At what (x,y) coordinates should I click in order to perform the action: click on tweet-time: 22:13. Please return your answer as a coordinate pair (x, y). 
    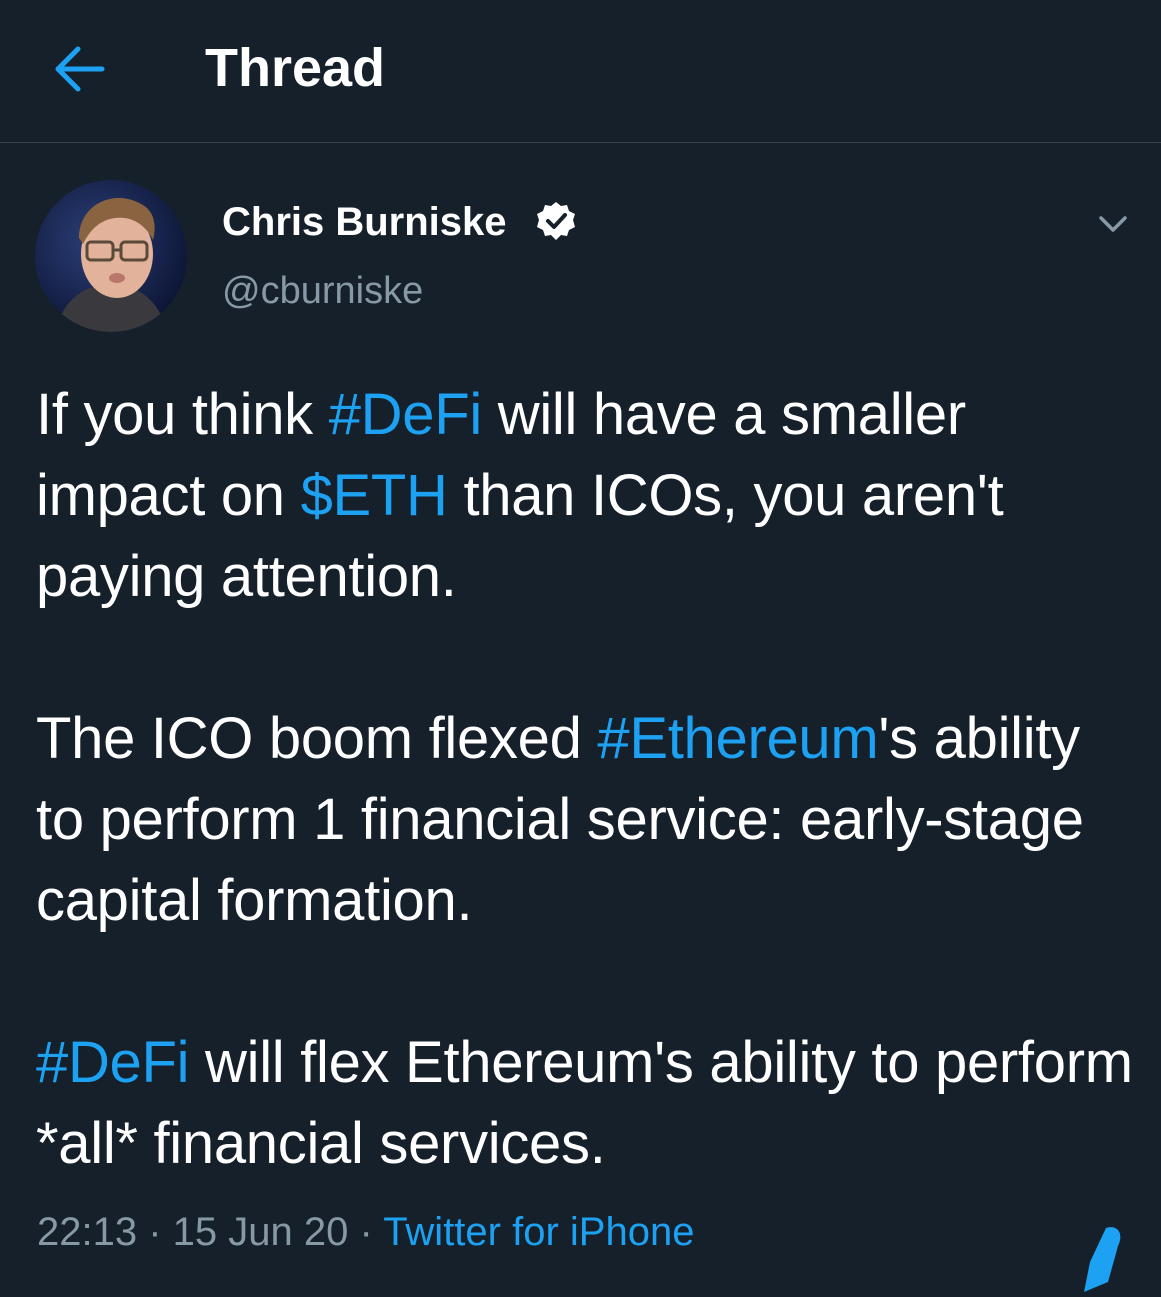
    Looking at the image, I should click on (87, 1232).